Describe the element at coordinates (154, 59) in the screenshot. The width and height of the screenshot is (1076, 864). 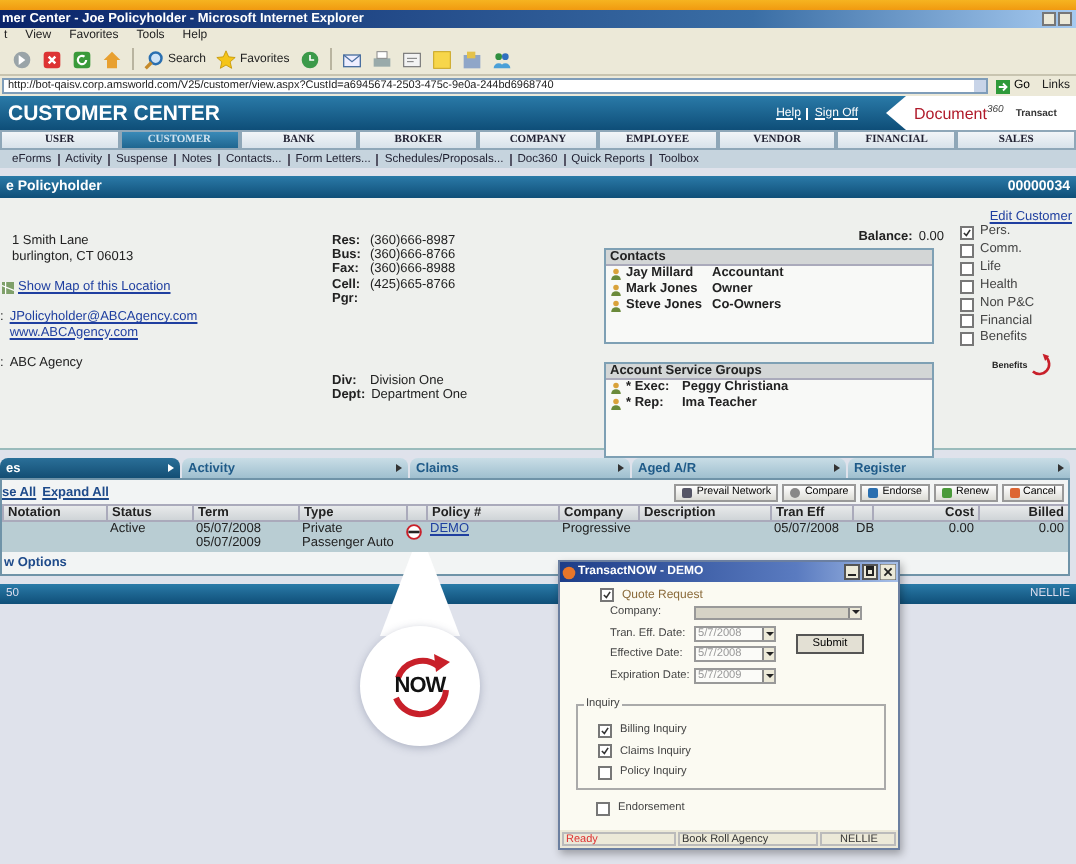
I see `search-icon` at that location.